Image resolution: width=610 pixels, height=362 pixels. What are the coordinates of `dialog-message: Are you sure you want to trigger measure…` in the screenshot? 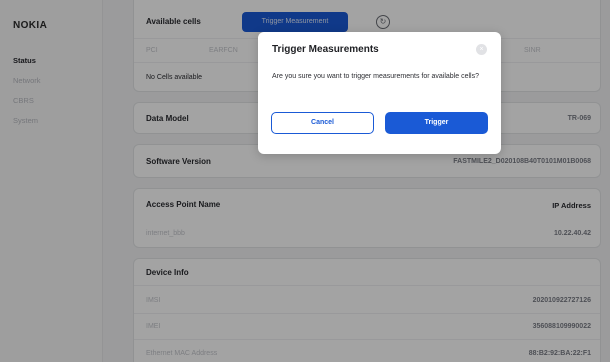 It's located at (375, 76).